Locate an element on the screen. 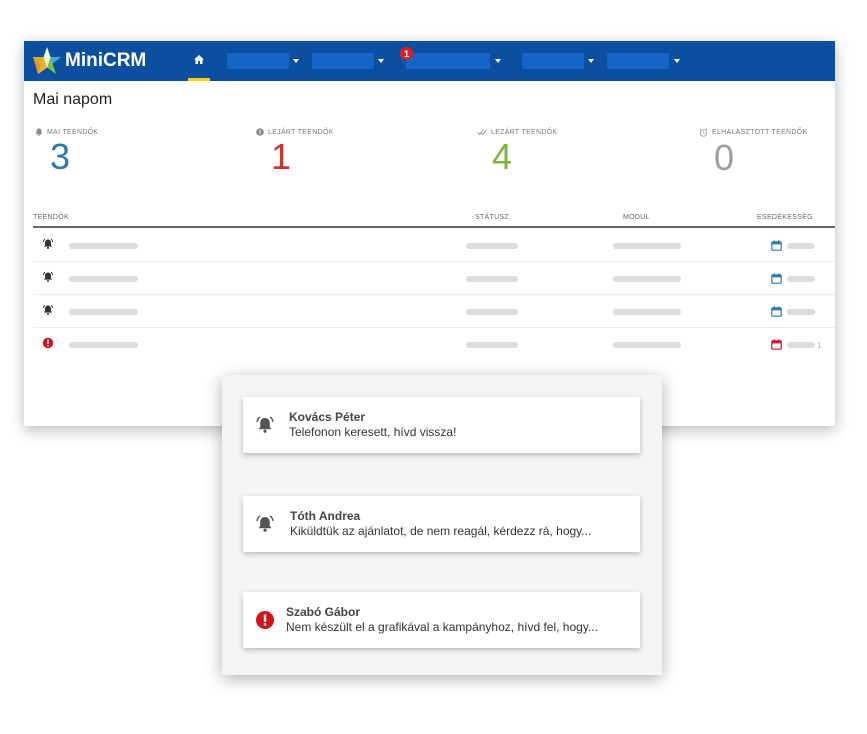  stat-value: 0 is located at coordinates (724, 157).